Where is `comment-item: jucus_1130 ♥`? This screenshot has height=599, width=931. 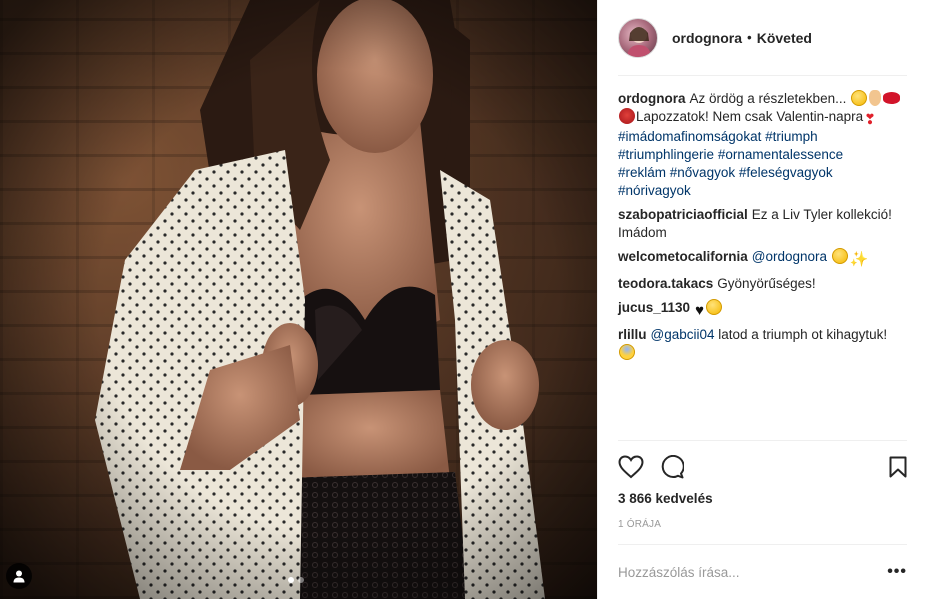
comment-item: jucus_1130 ♥ is located at coordinates (762, 309).